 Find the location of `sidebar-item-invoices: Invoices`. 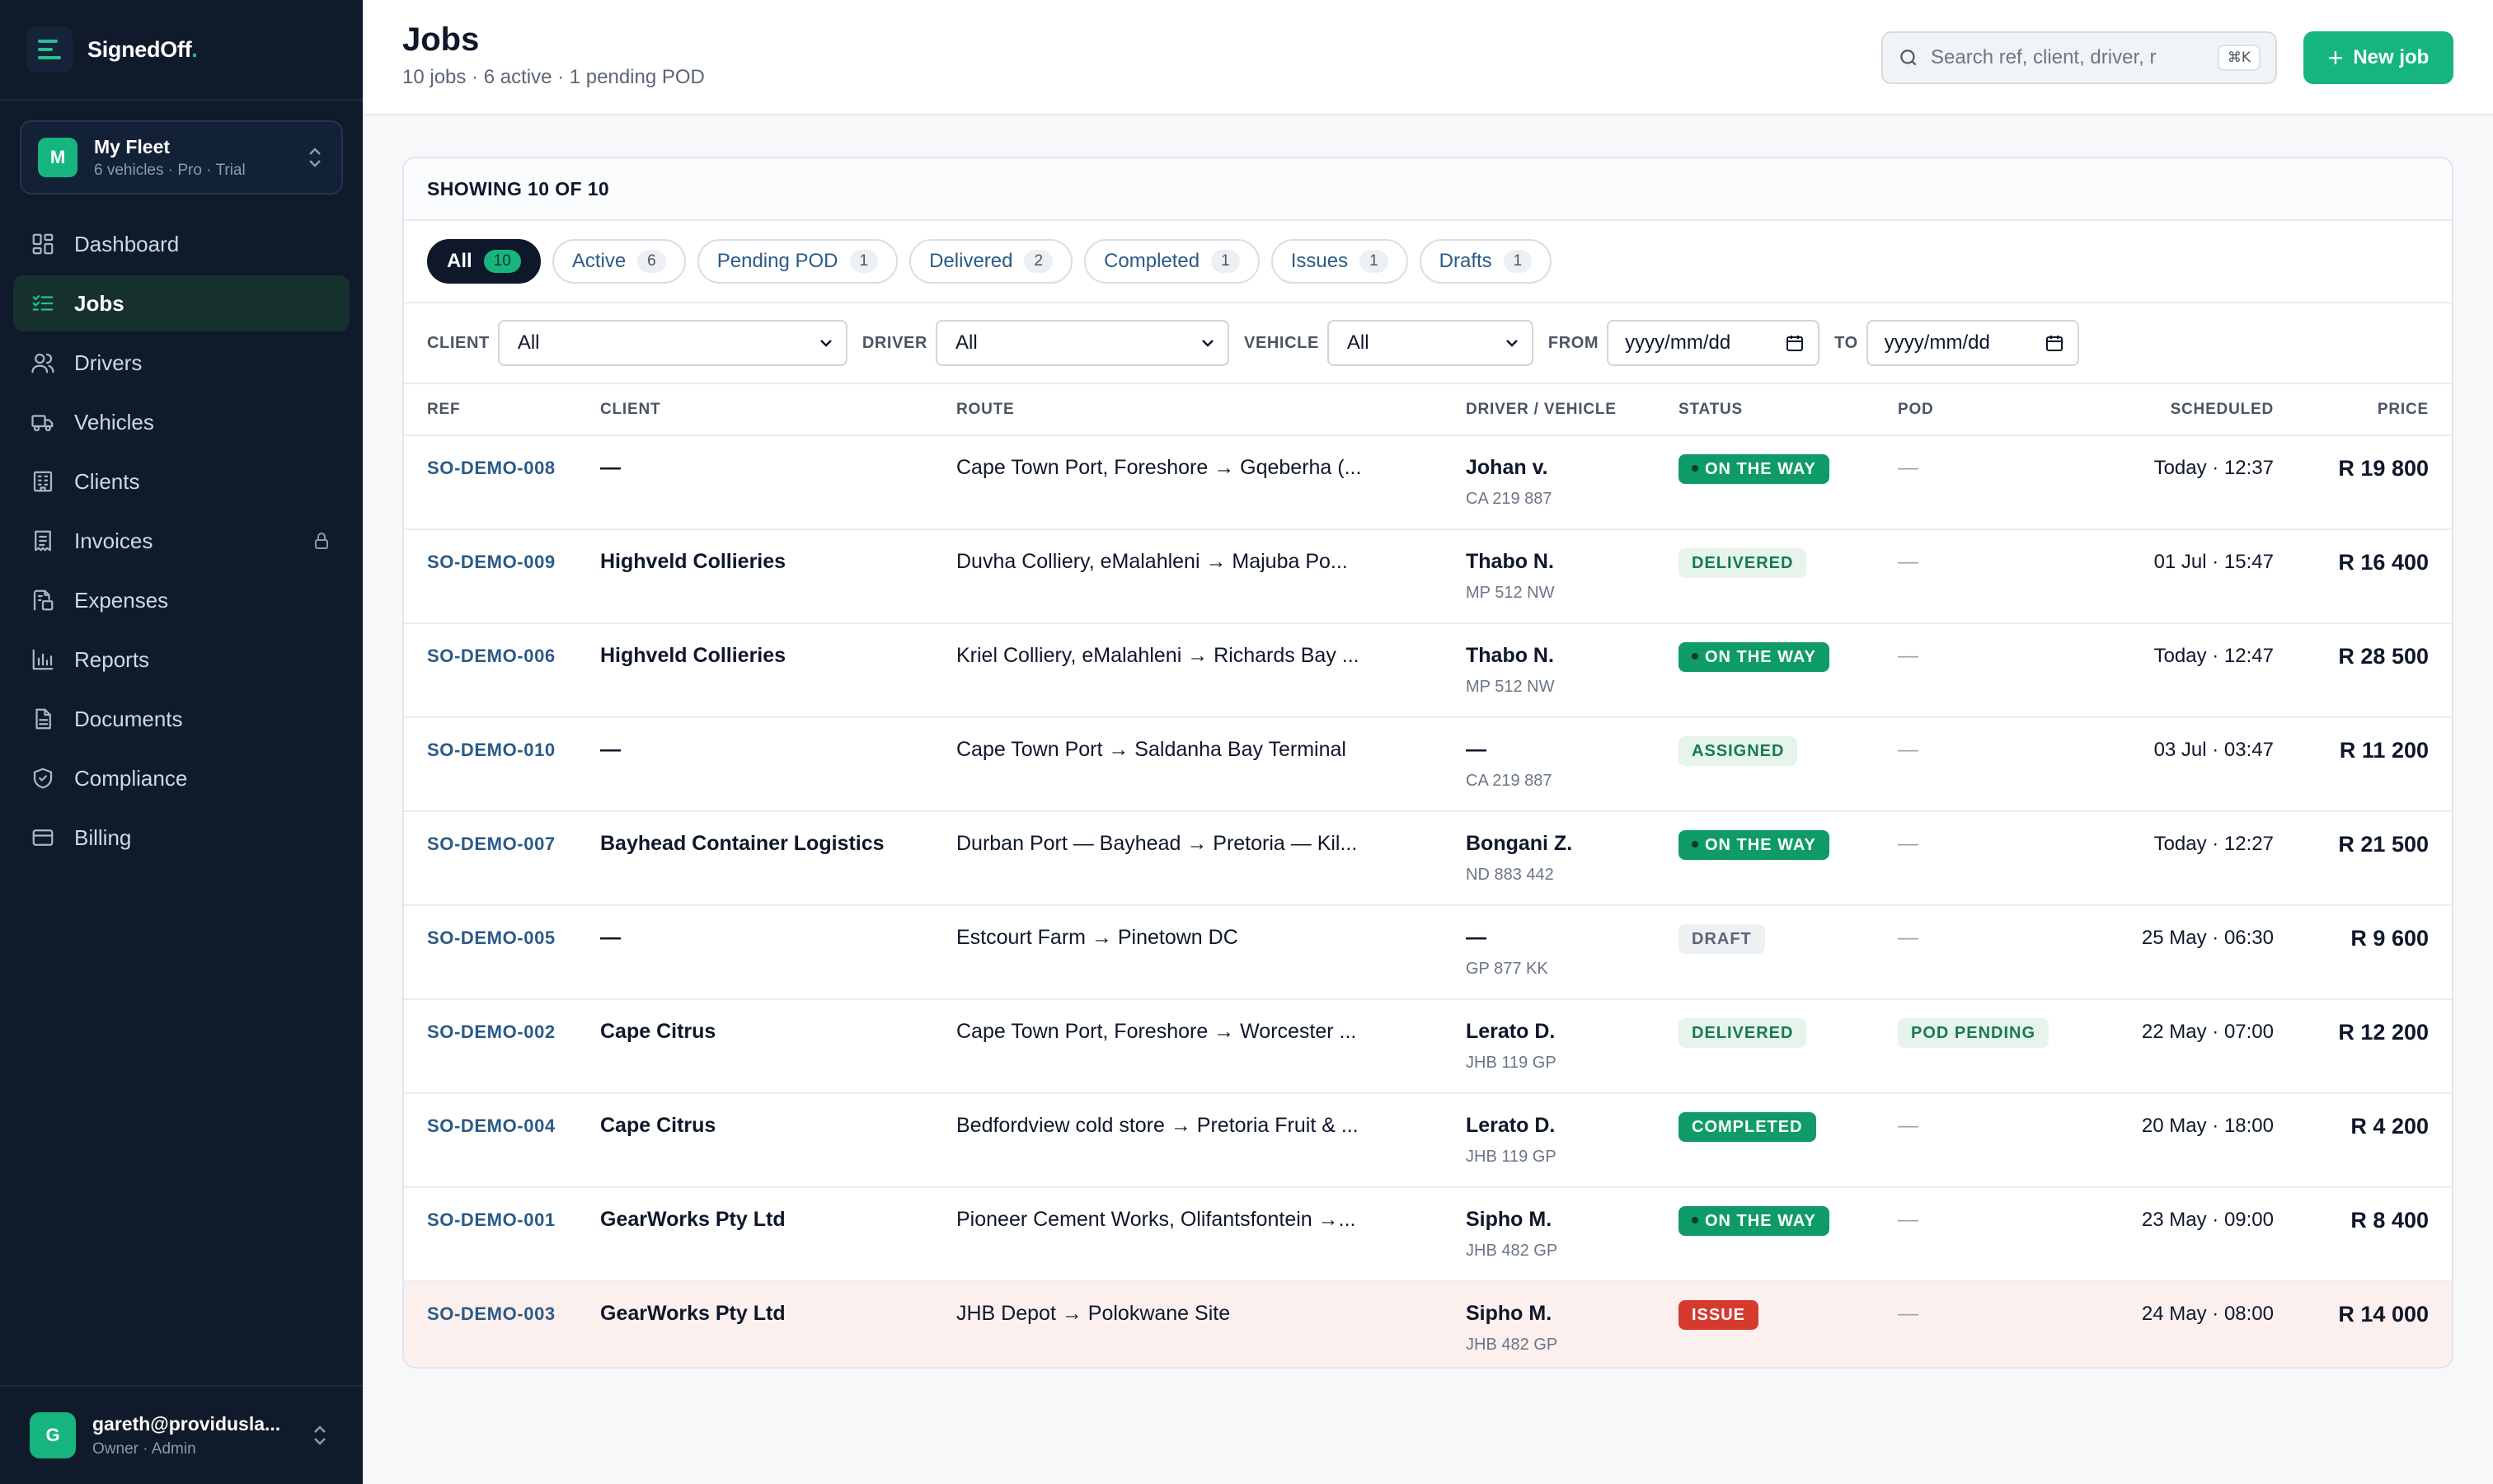

sidebar-item-invoices: Invoices is located at coordinates (181, 541).